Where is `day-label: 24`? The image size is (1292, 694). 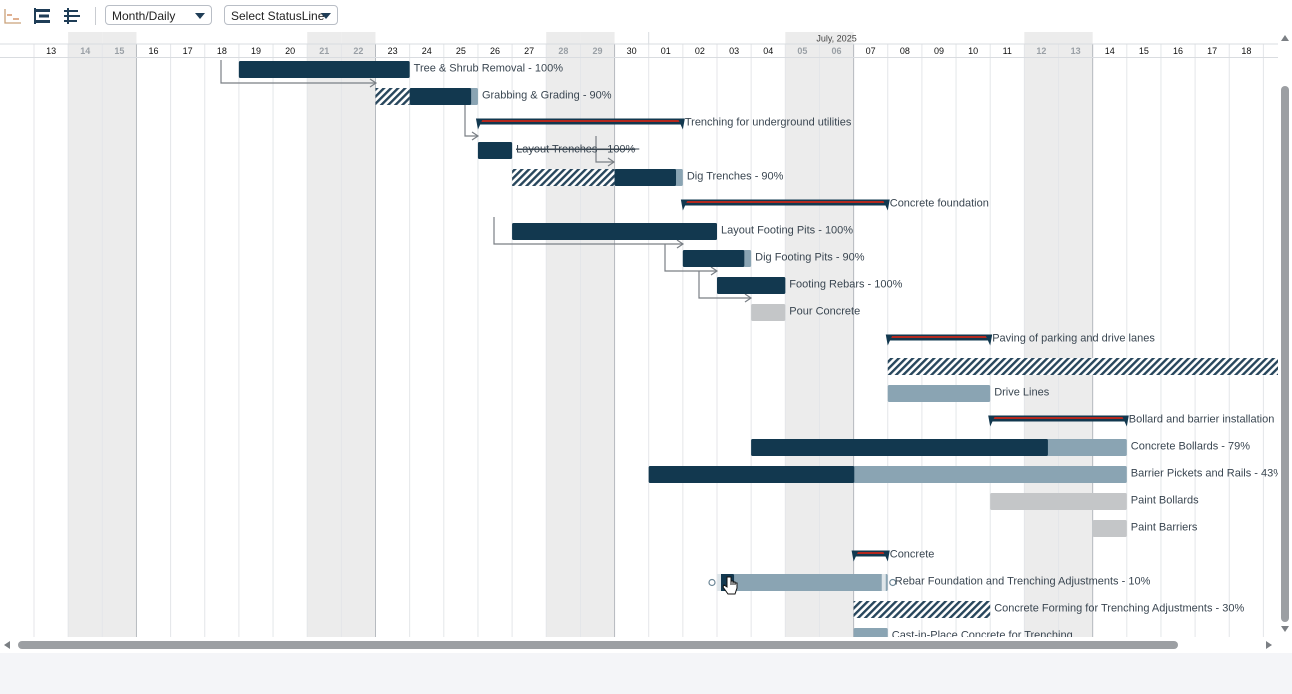
day-label: 24 is located at coordinates (427, 51).